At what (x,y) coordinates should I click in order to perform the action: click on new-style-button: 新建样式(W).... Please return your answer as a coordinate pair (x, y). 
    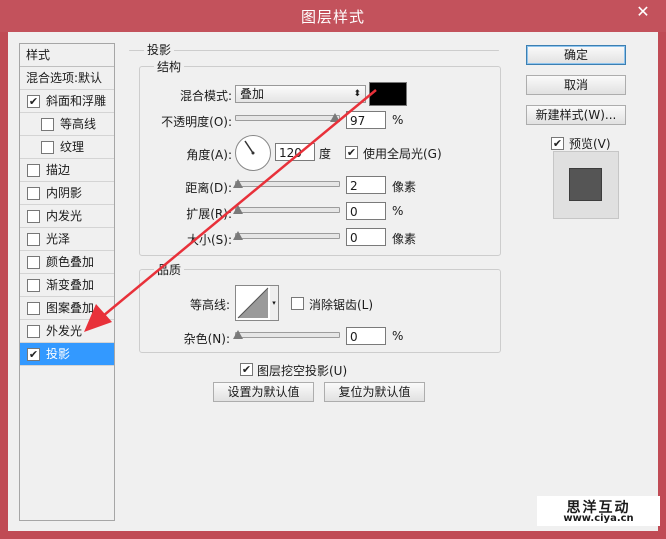
    Looking at the image, I should click on (576, 115).